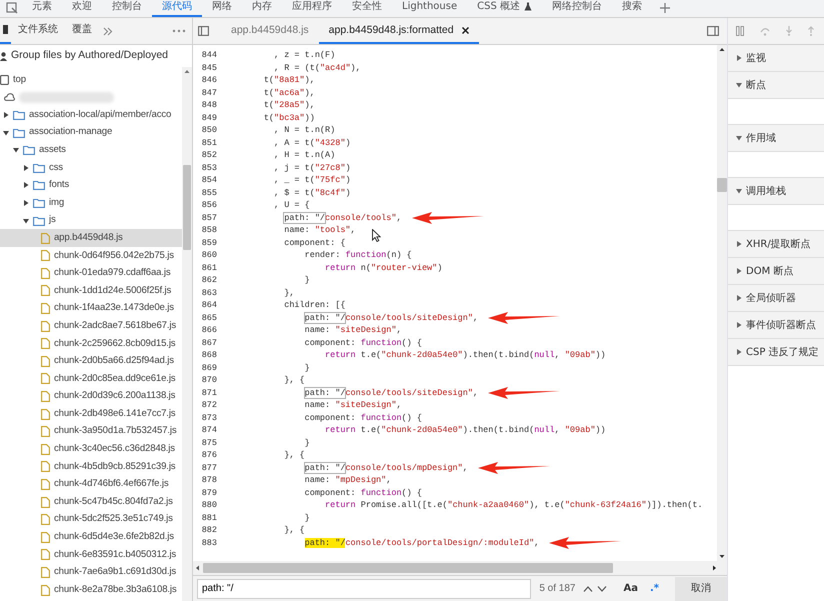 The width and height of the screenshot is (824, 601). What do you see at coordinates (82, 8) in the screenshot?
I see `panel-tab: 欢迎` at bounding box center [82, 8].